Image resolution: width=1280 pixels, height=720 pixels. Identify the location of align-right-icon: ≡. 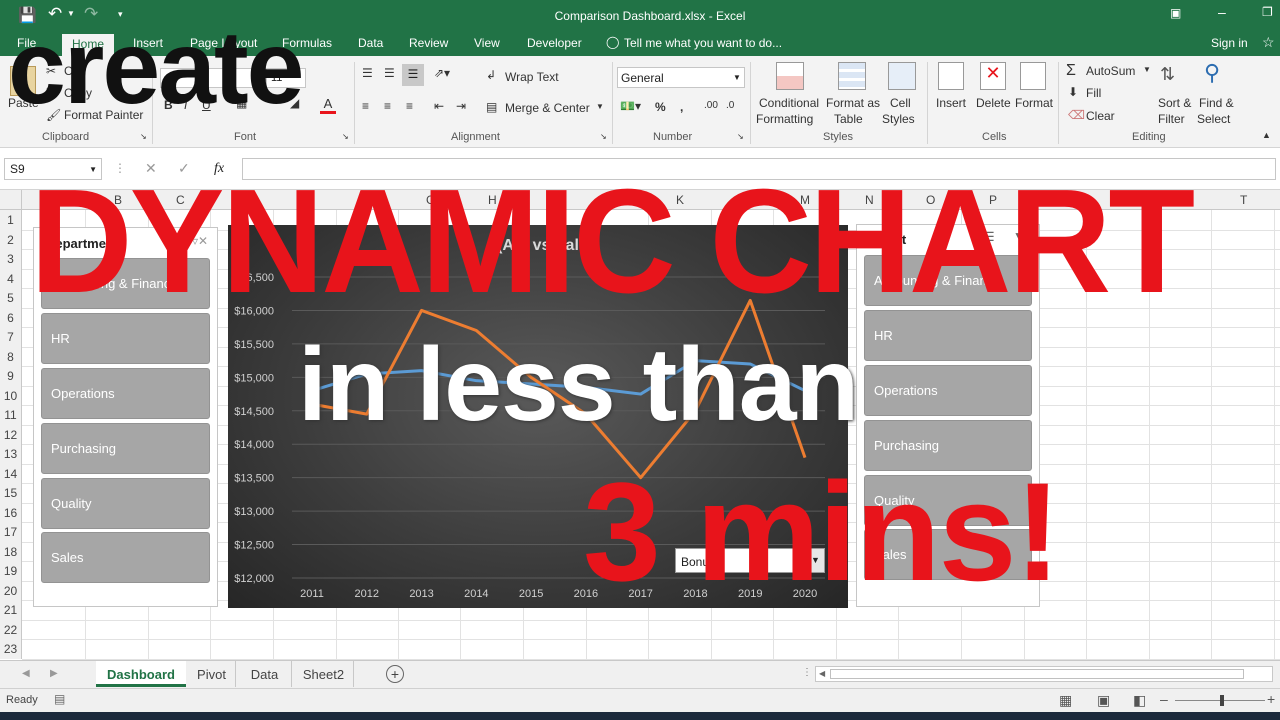
(409, 106).